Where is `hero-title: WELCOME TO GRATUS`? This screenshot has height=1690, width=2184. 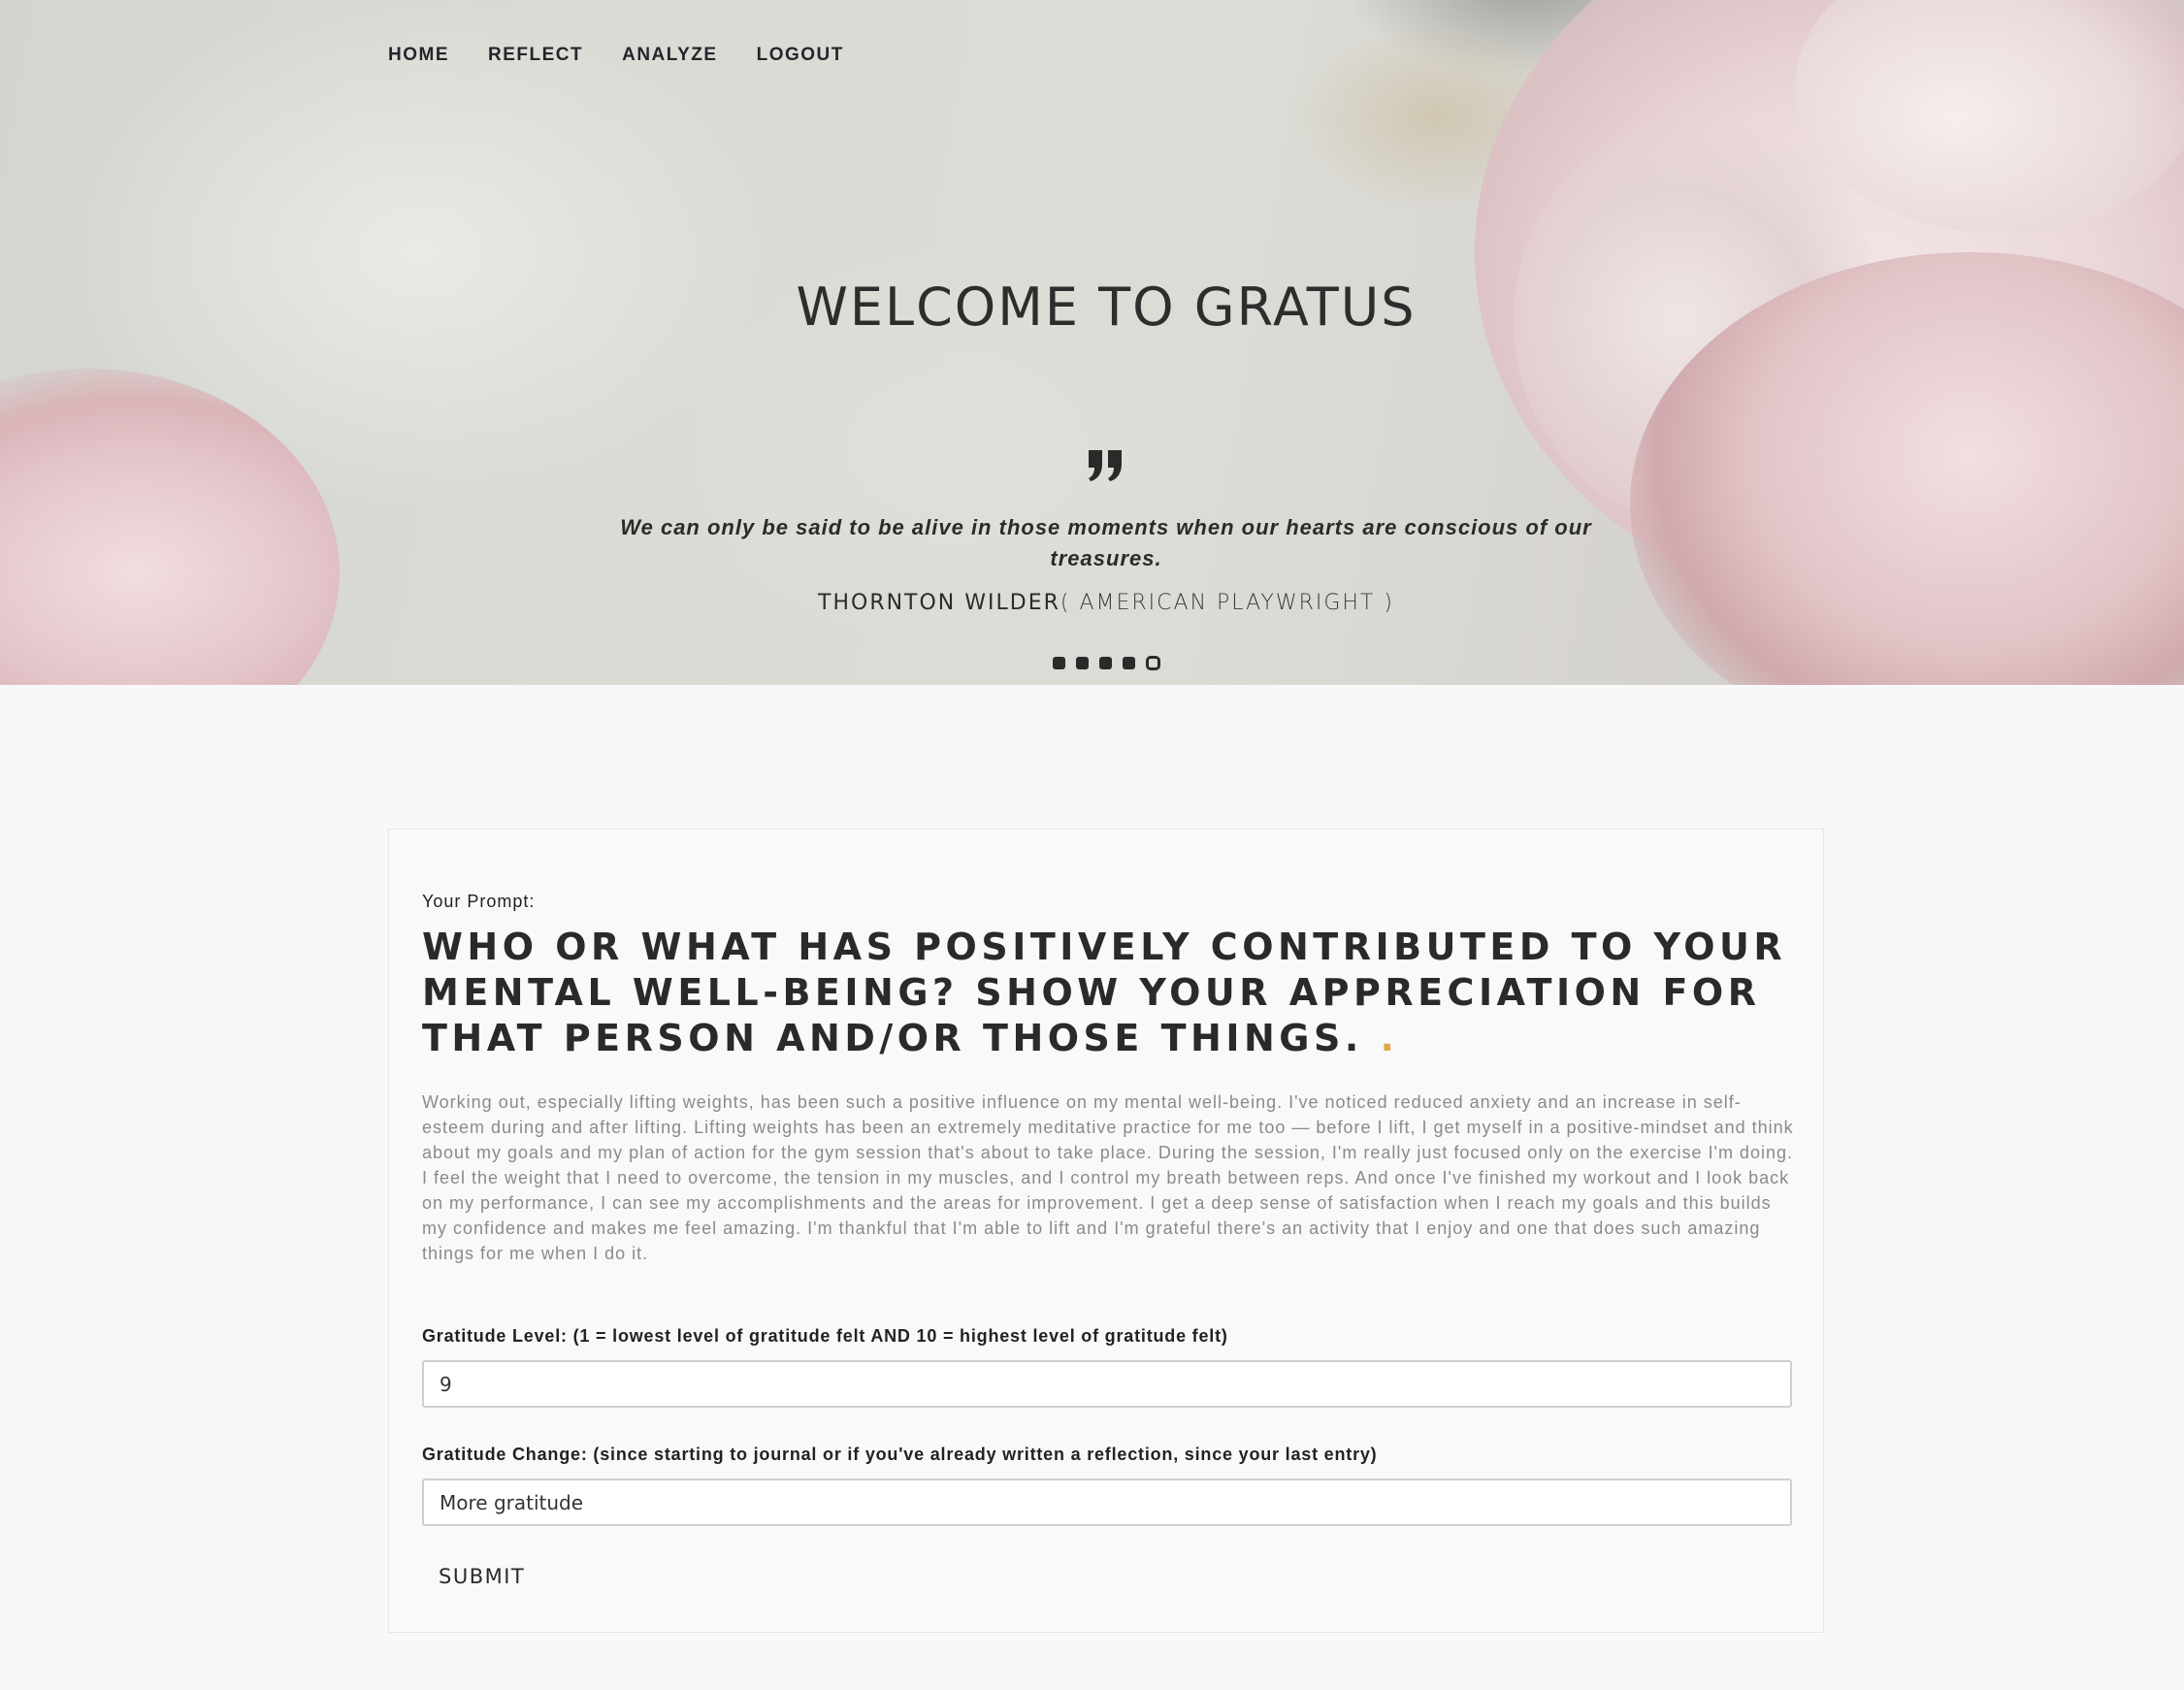
hero-title: WELCOME TO GRATUS is located at coordinates (1106, 307).